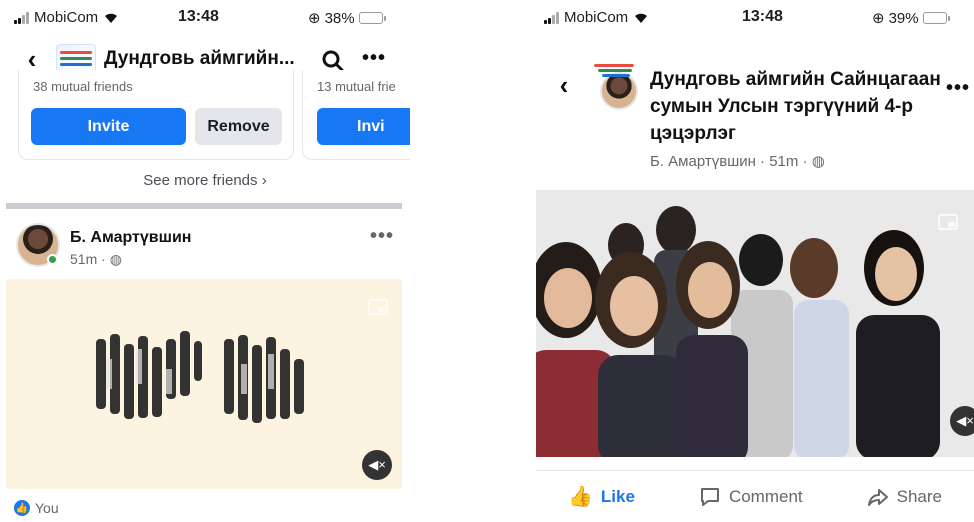  I want to click on search-icon, so click(333, 61).